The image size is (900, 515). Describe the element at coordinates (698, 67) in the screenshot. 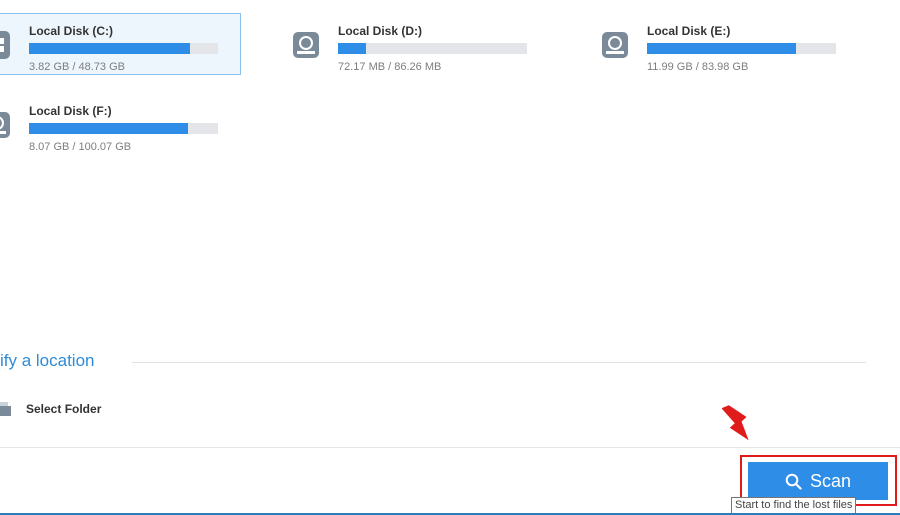

I see `disk-size: 11.99 GB / 83.98 GB` at that location.